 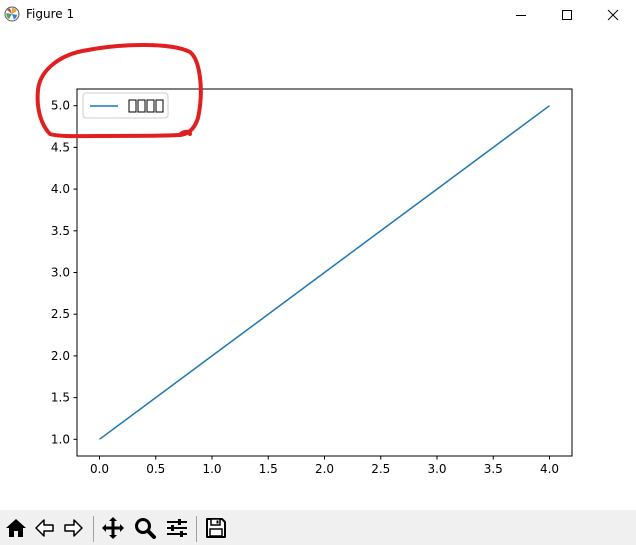 I want to click on pan-icon, so click(x=113, y=528).